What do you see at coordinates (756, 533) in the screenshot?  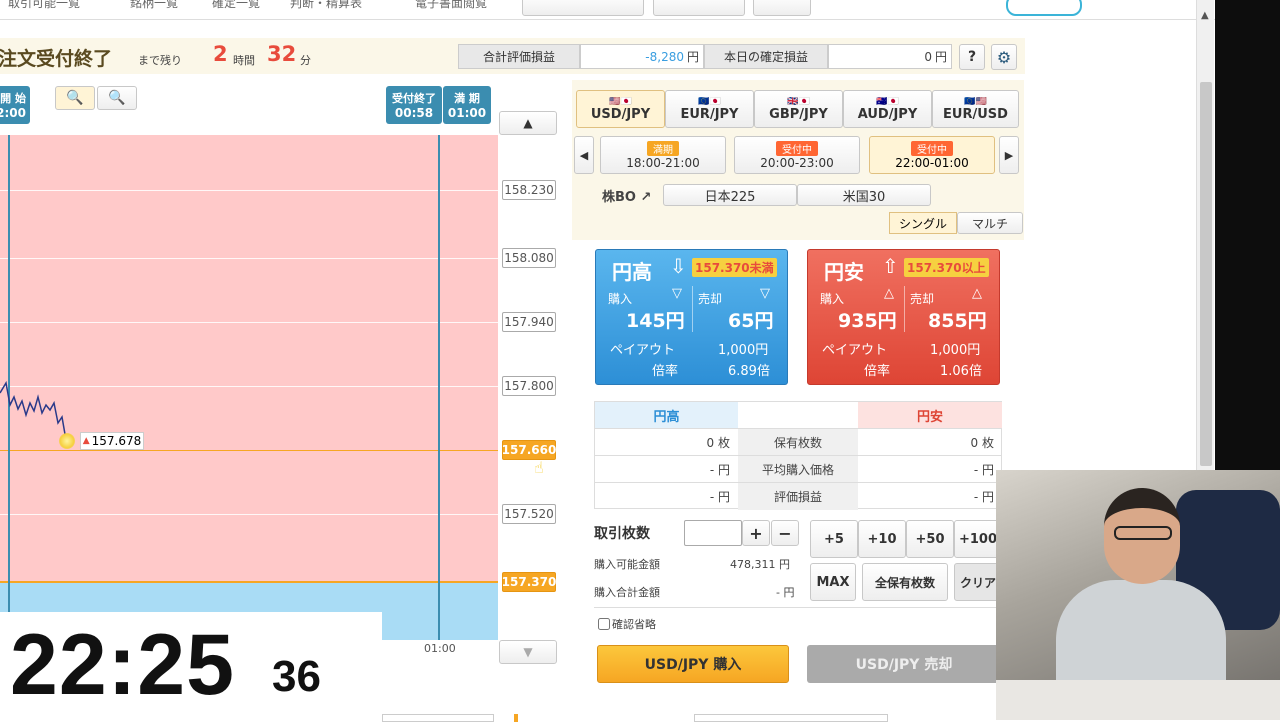 I see `qty-plus-button: +` at bounding box center [756, 533].